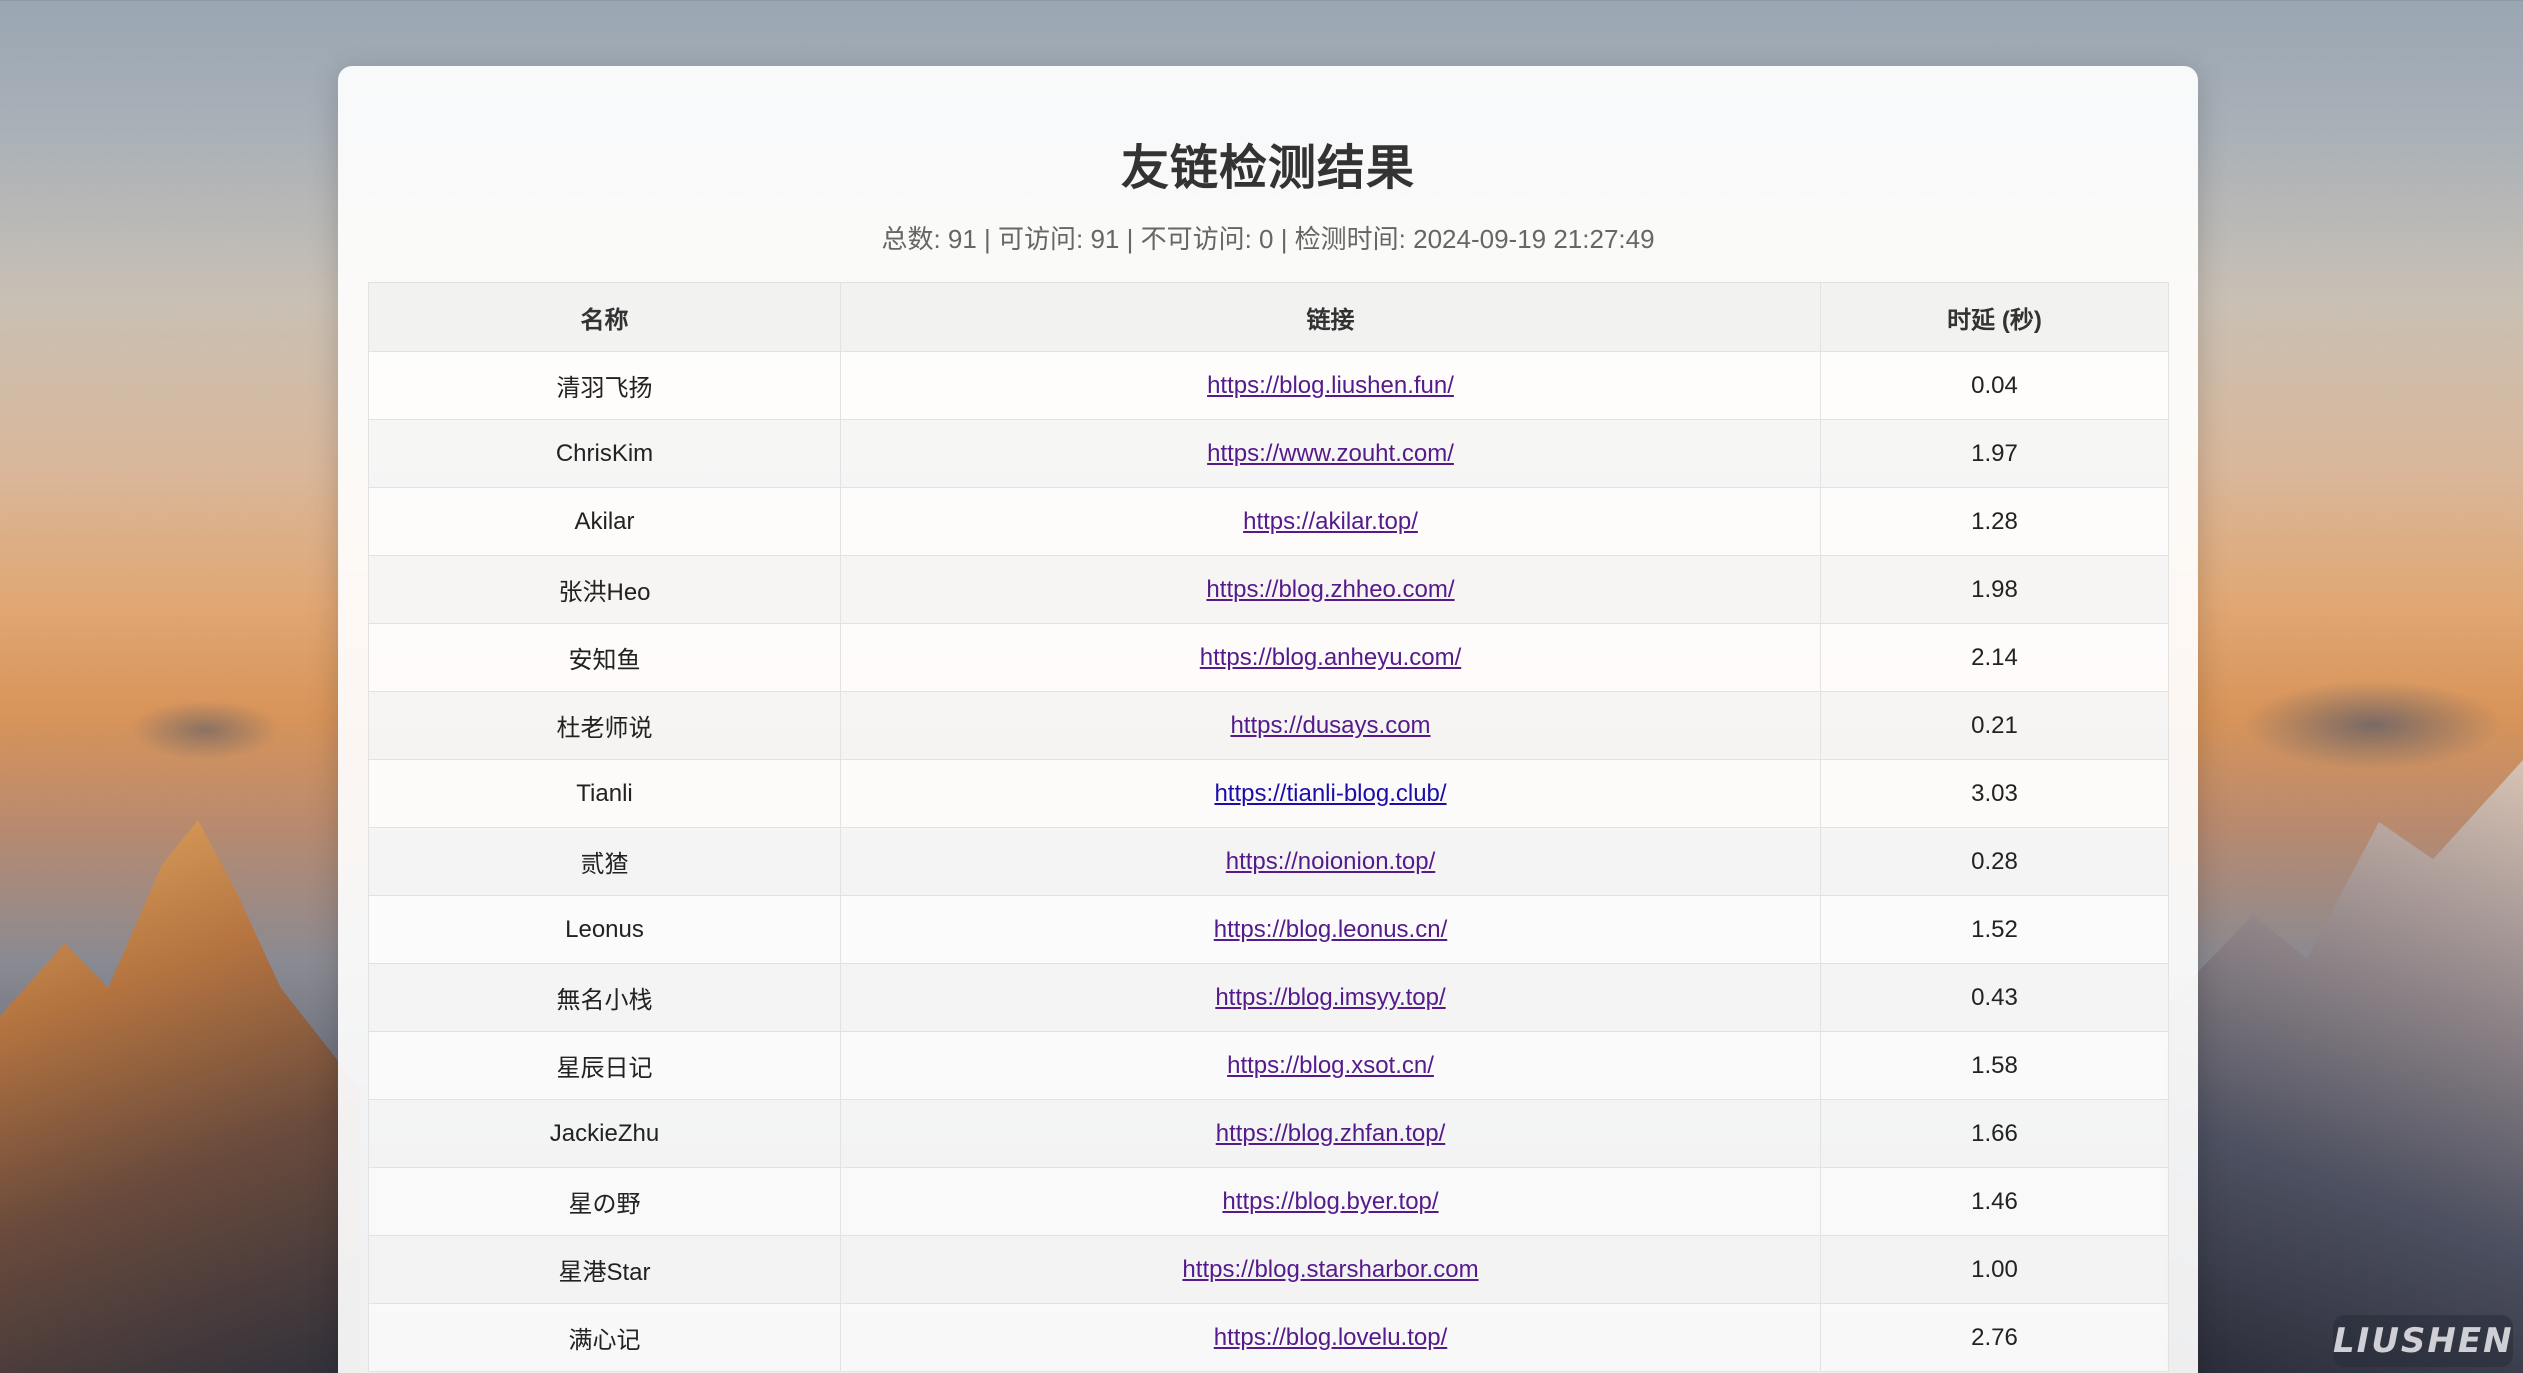  I want to click on friend-link: https://blog.byer.top/, so click(1330, 1201).